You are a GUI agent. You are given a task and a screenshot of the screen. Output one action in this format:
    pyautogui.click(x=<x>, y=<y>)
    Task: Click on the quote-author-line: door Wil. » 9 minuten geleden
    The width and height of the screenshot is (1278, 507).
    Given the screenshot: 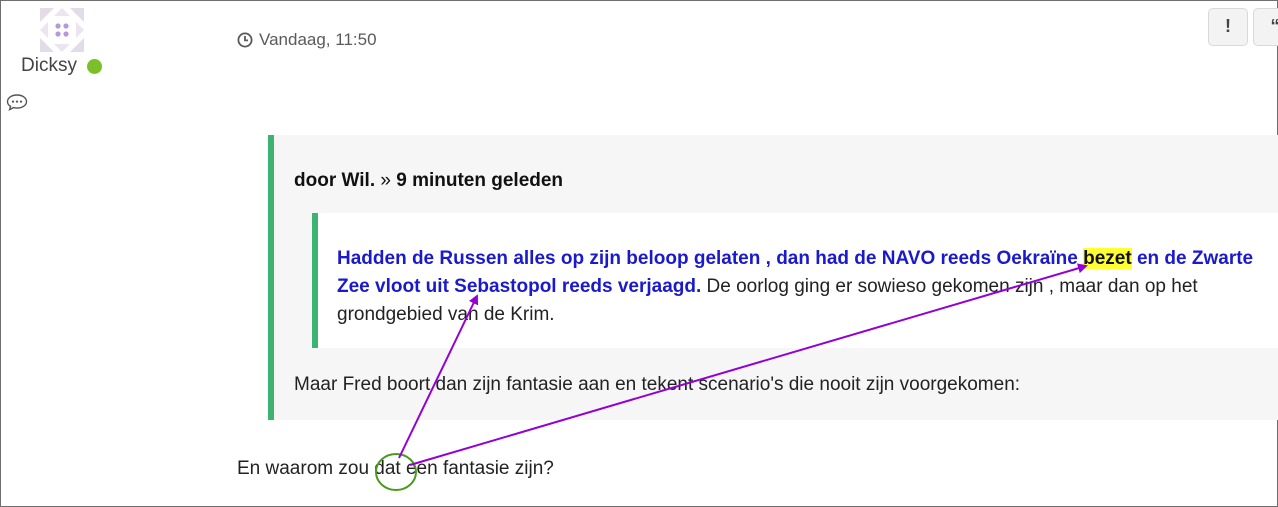 What is the action you would take?
    pyautogui.click(x=428, y=181)
    